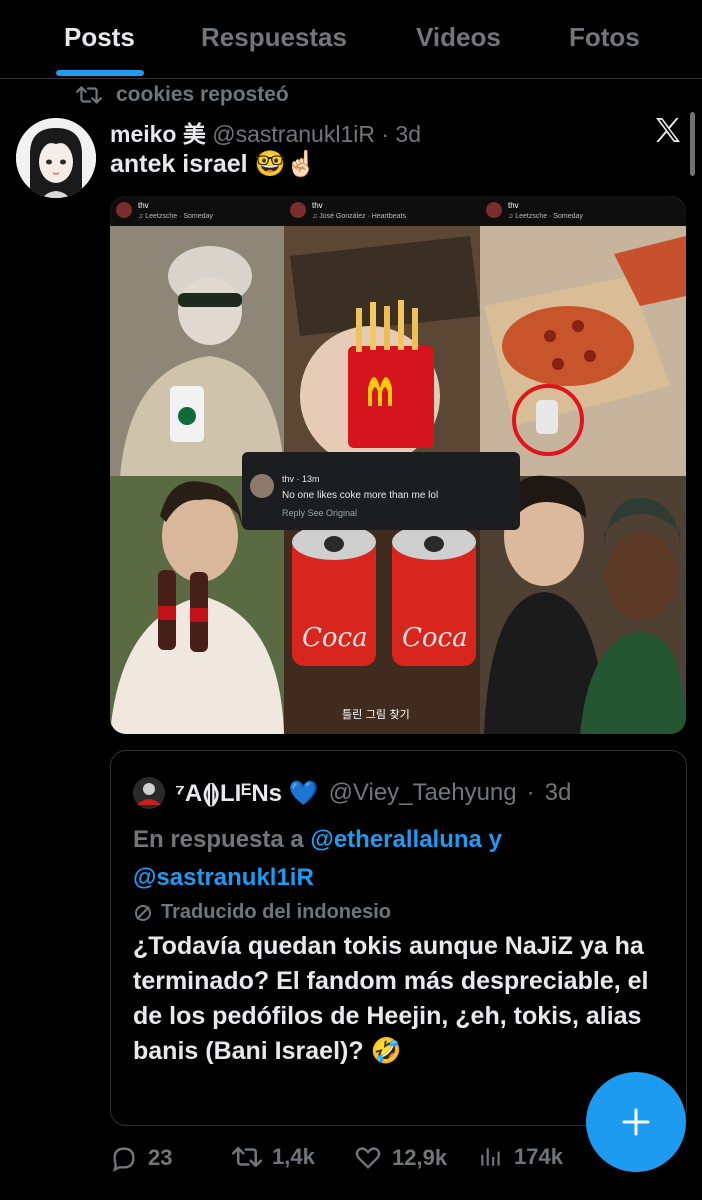 This screenshot has width=702, height=1200. Describe the element at coordinates (359, 216) in the screenshot. I see `svg-text: ♫ José González · Heartbeats` at that location.